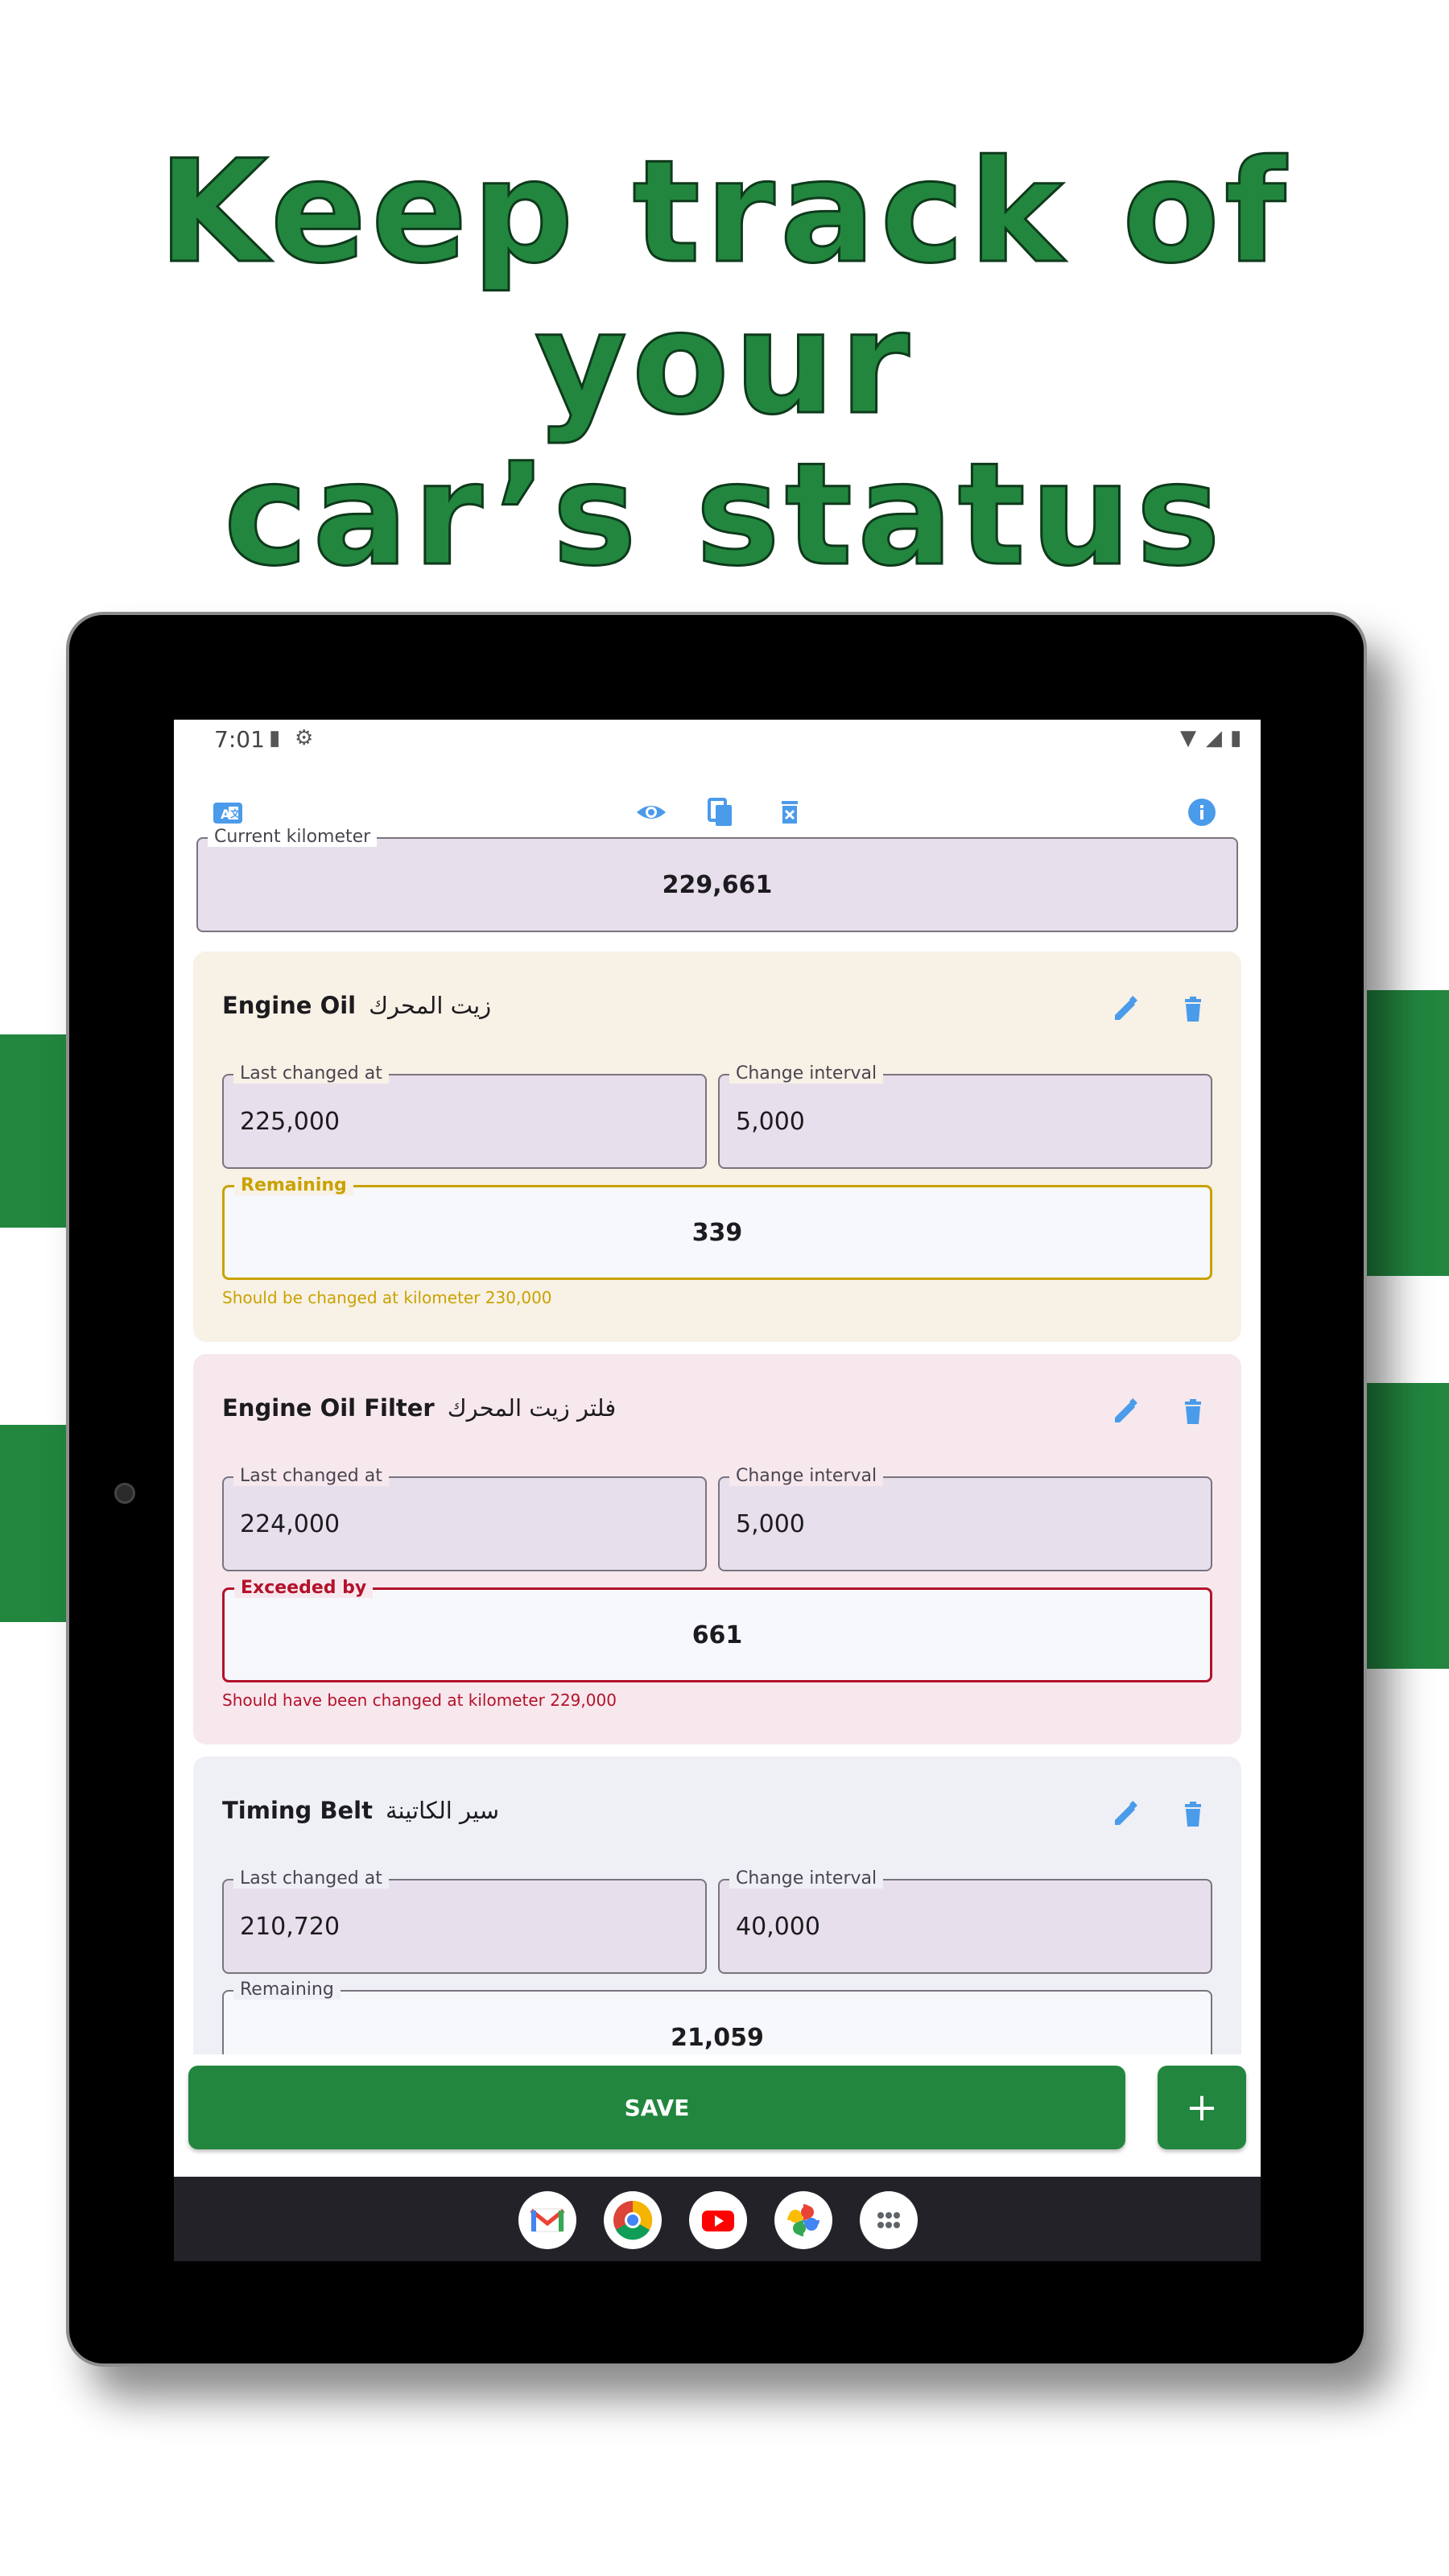 The height and width of the screenshot is (2576, 1449). I want to click on last-changed-value: 210,720, so click(290, 1927).